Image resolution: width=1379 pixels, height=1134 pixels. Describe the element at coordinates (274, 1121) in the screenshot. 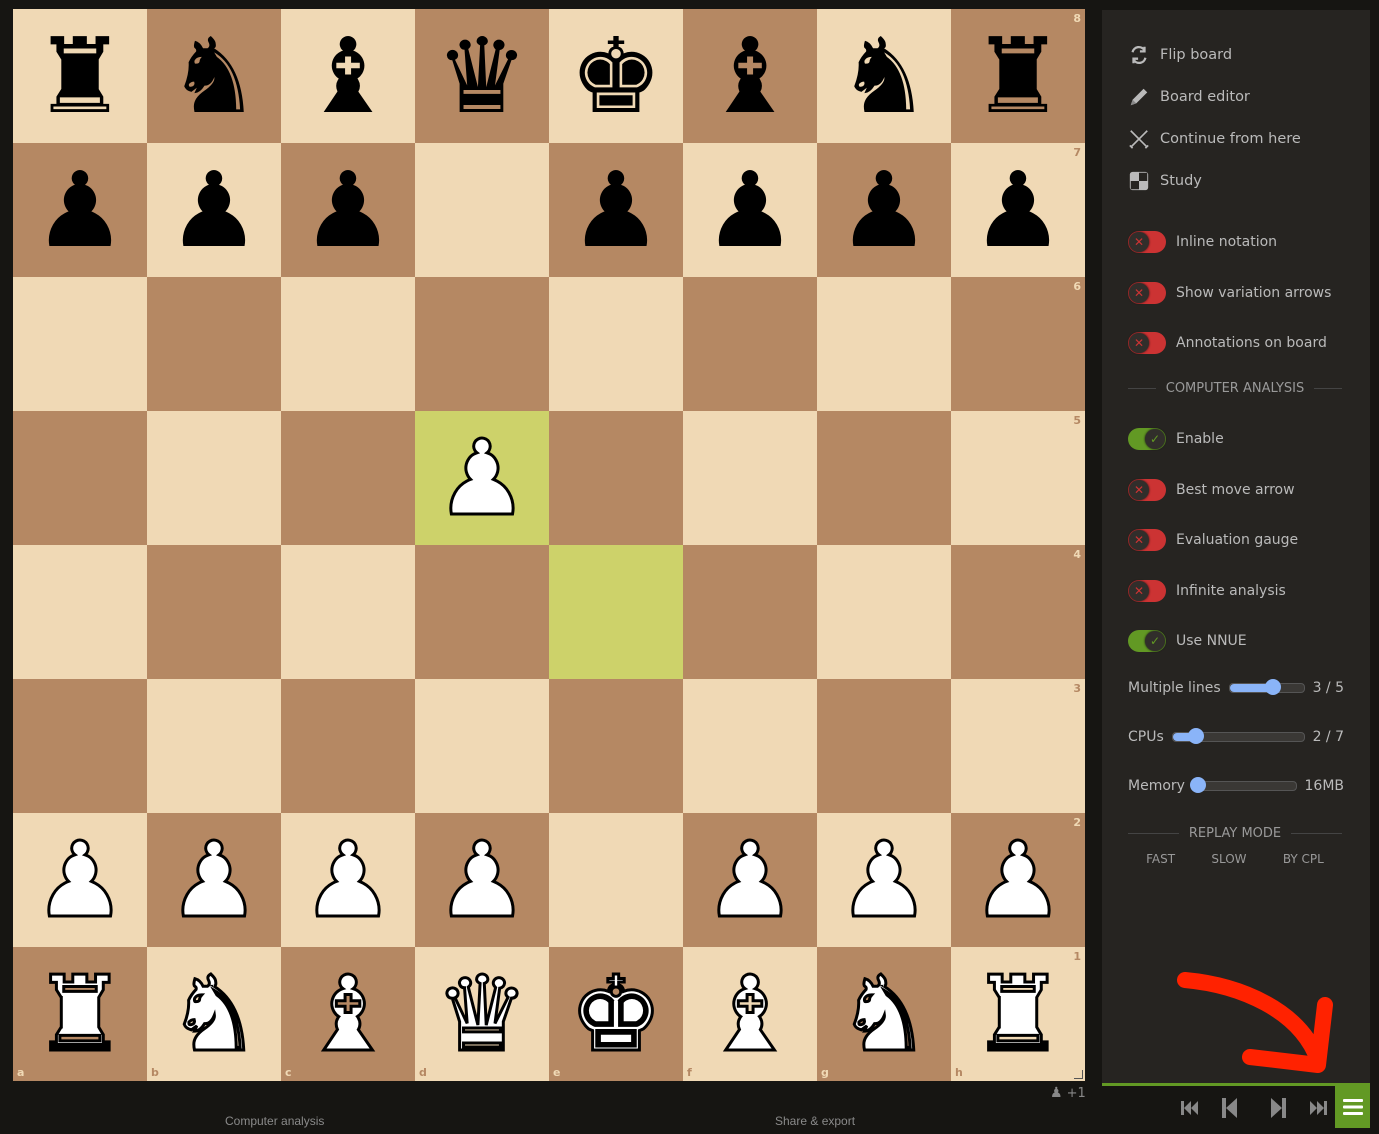

I see `tab-computer-analysis: Computer analysis` at that location.